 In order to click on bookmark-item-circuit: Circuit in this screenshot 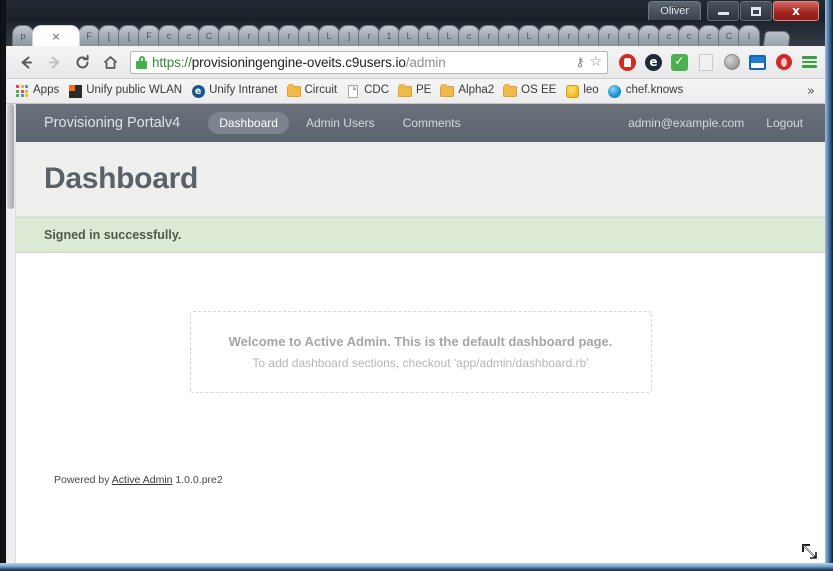, I will do `click(314, 91)`.